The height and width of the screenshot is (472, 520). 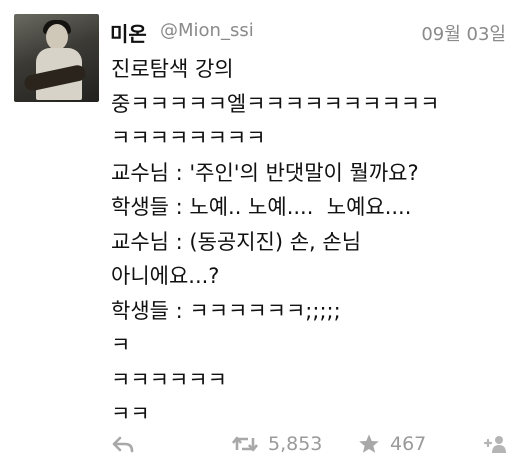 I want to click on tweet-actions: 5,853 467, so click(x=260, y=444).